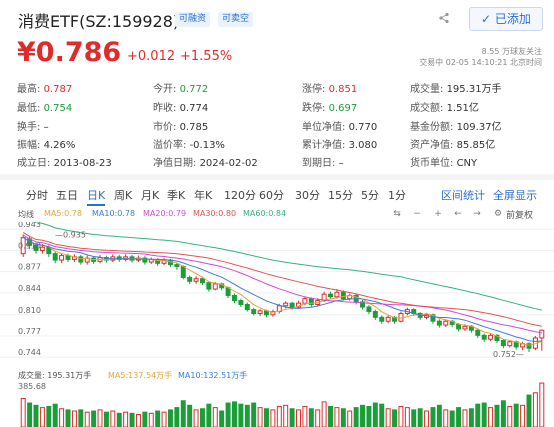  Describe the element at coordinates (417, 214) in the screenshot. I see `zoom-out-icon: −` at that location.